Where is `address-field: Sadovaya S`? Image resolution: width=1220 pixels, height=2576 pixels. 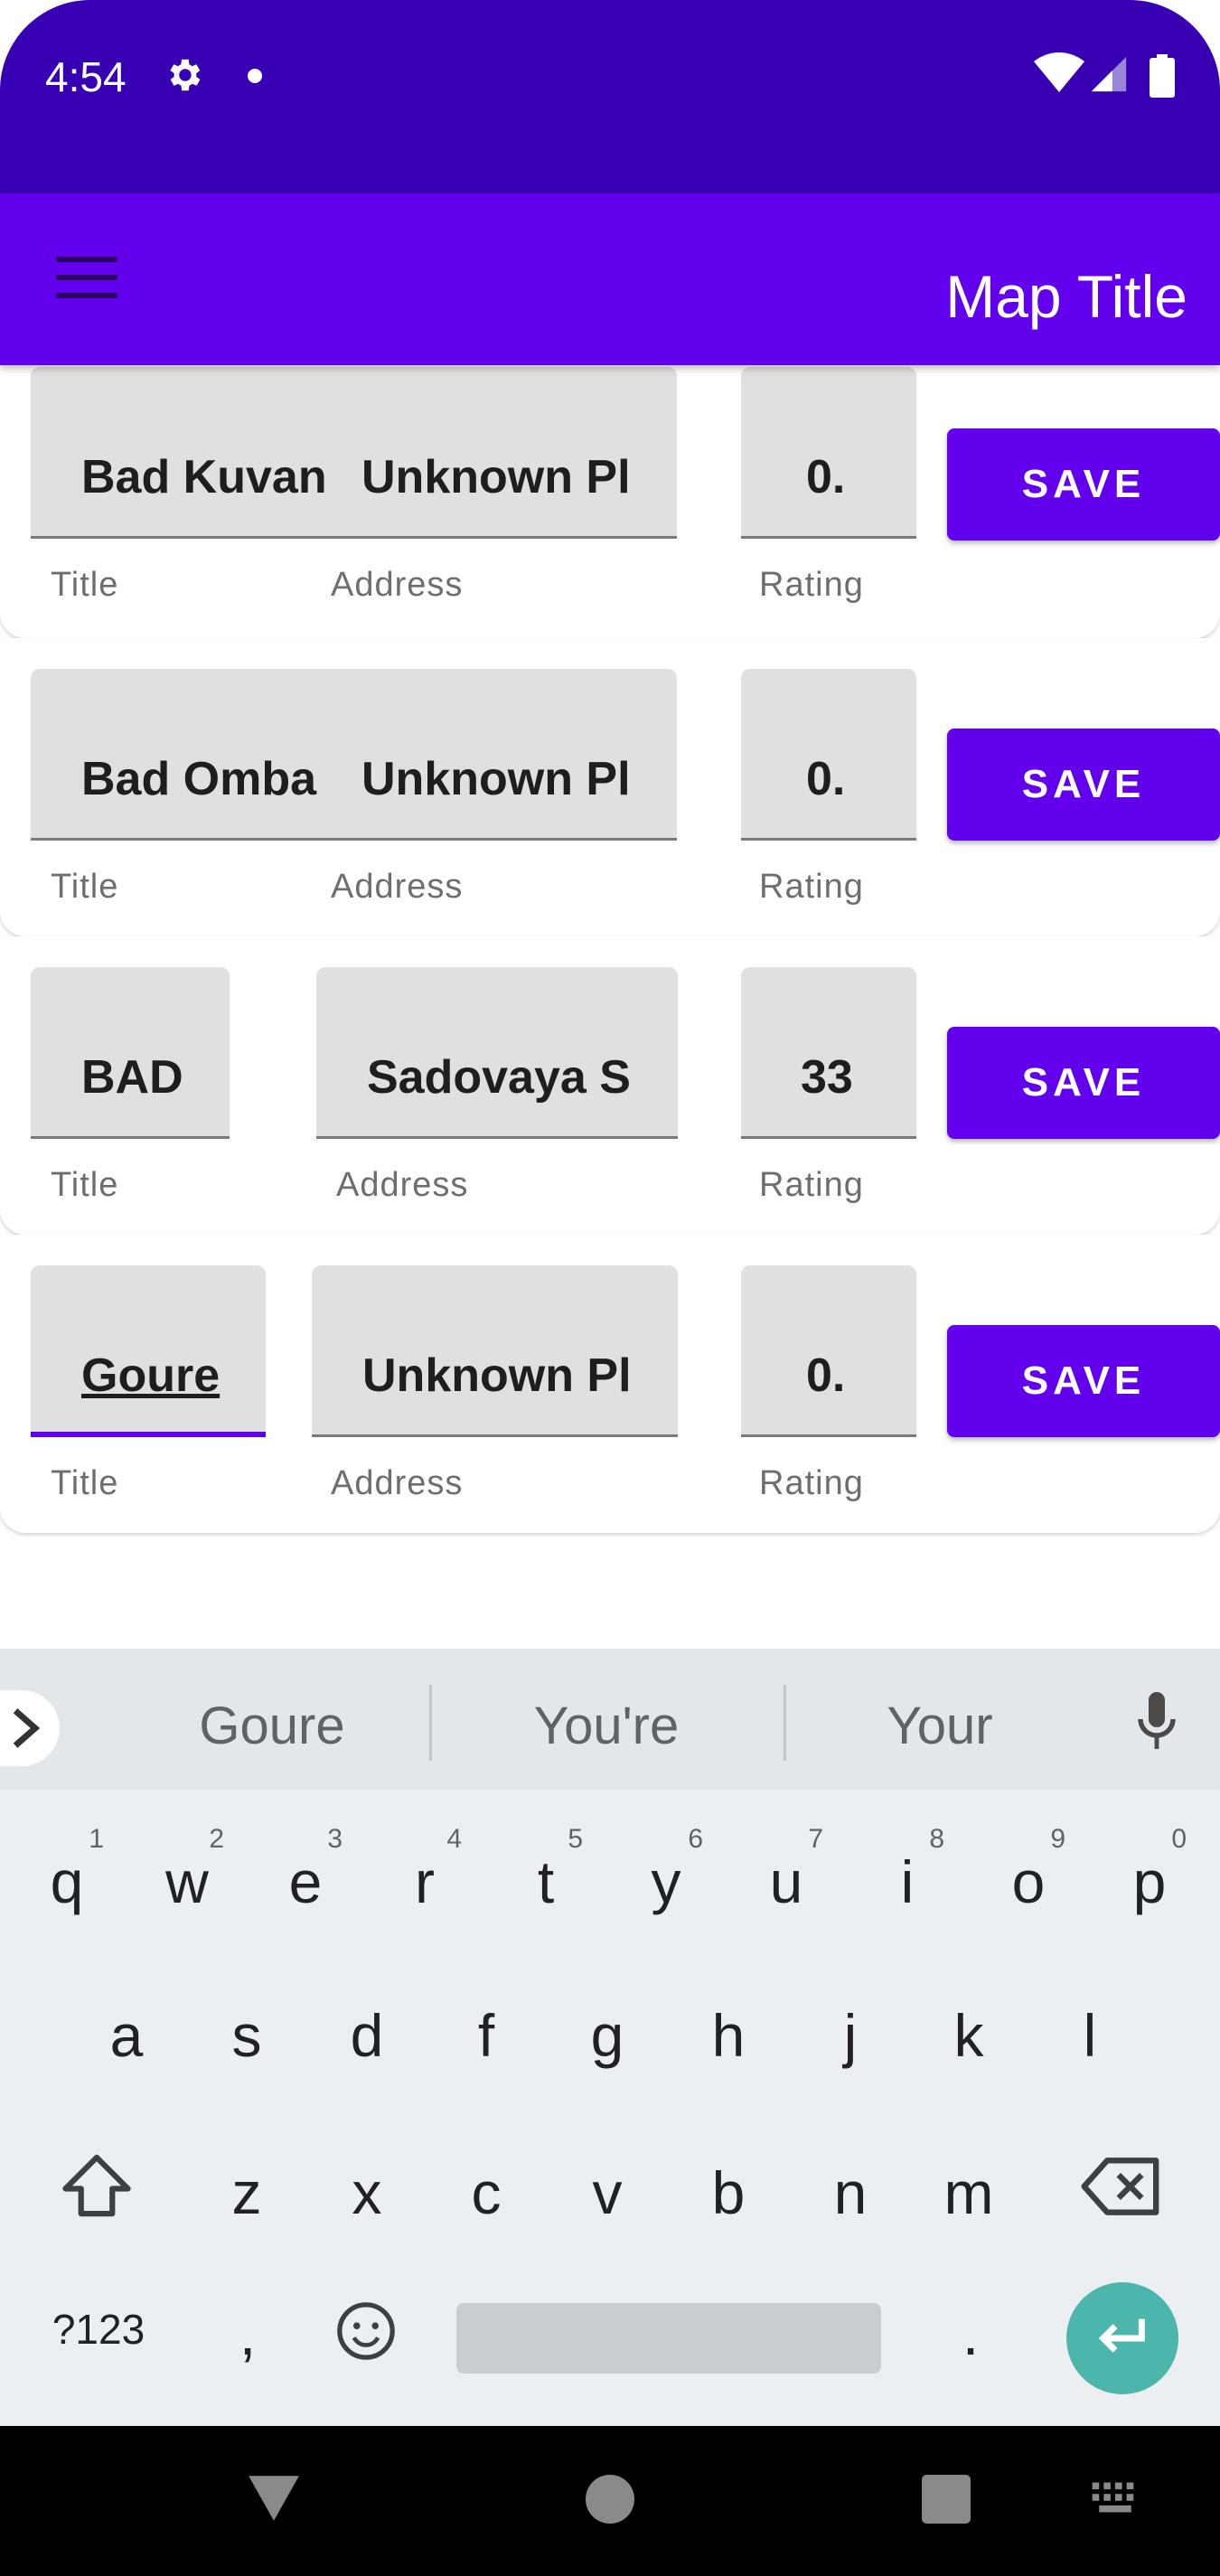 address-field: Sadovaya S is located at coordinates (497, 1053).